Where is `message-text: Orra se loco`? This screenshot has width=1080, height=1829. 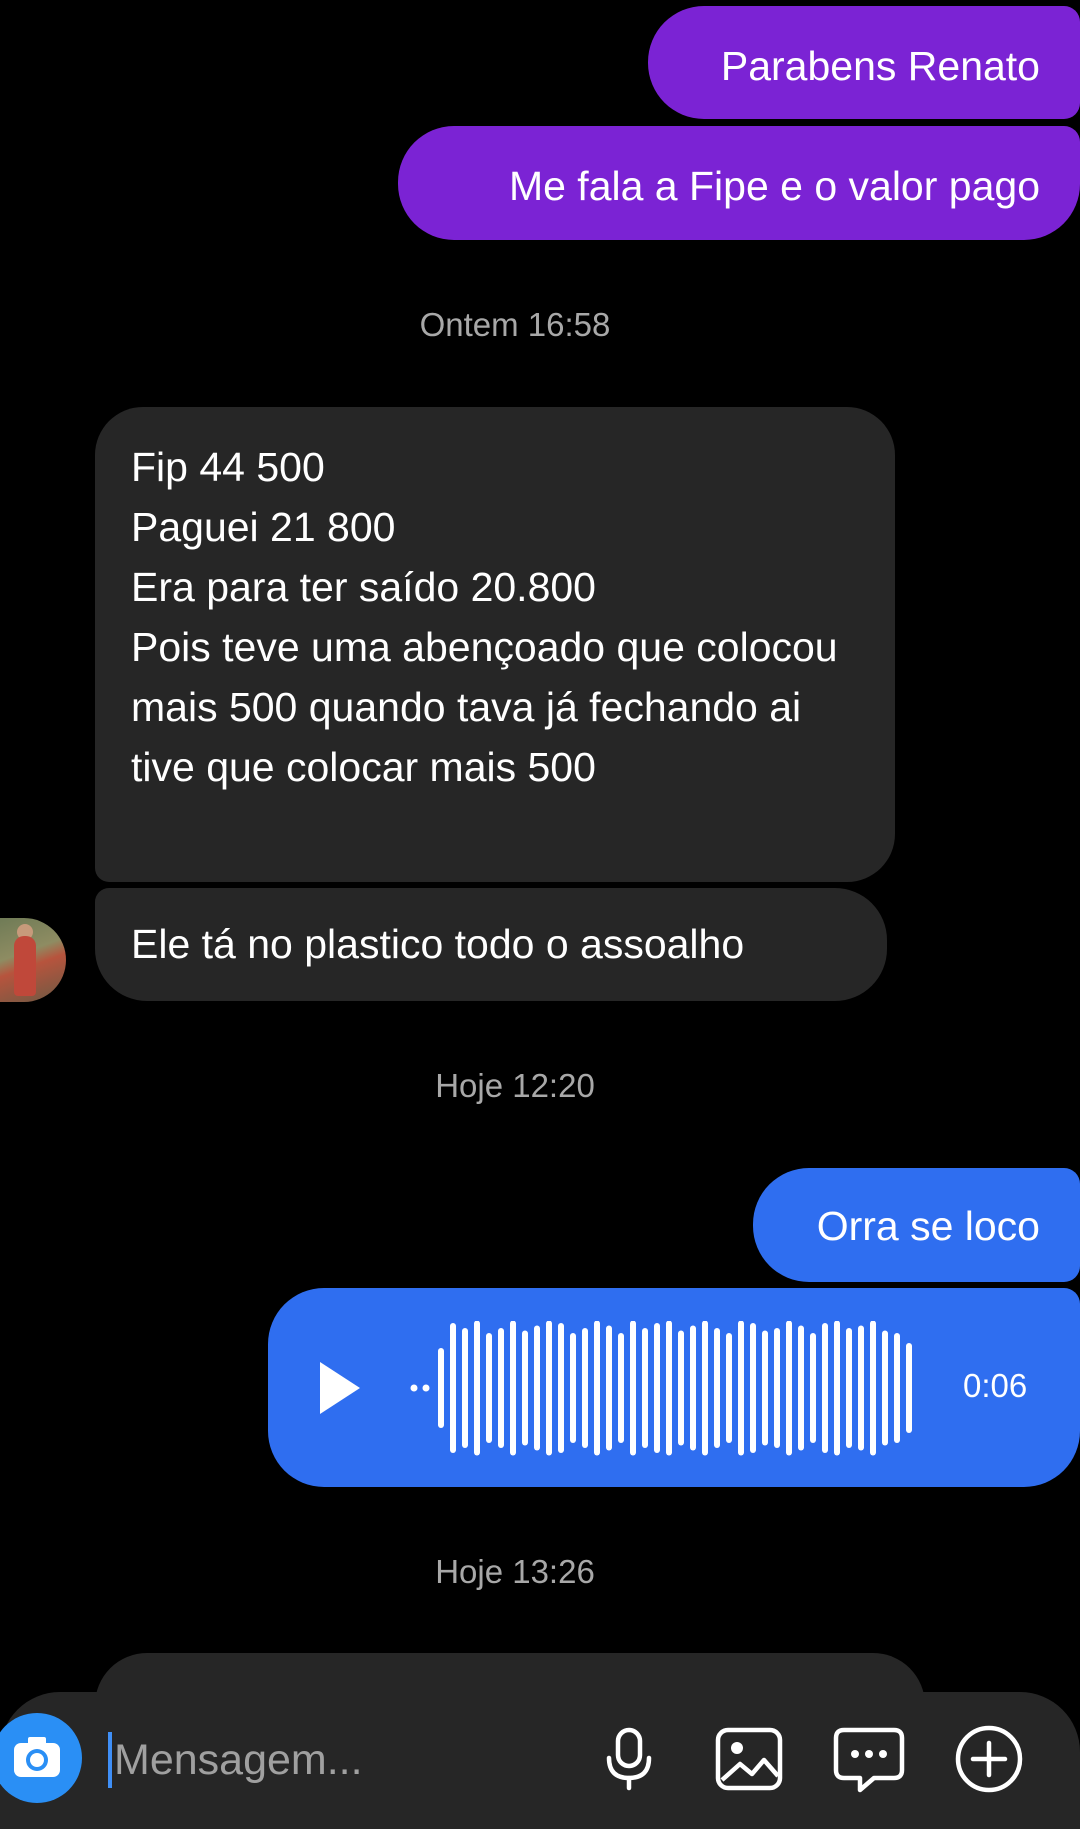 message-text: Orra se loco is located at coordinates (928, 1226).